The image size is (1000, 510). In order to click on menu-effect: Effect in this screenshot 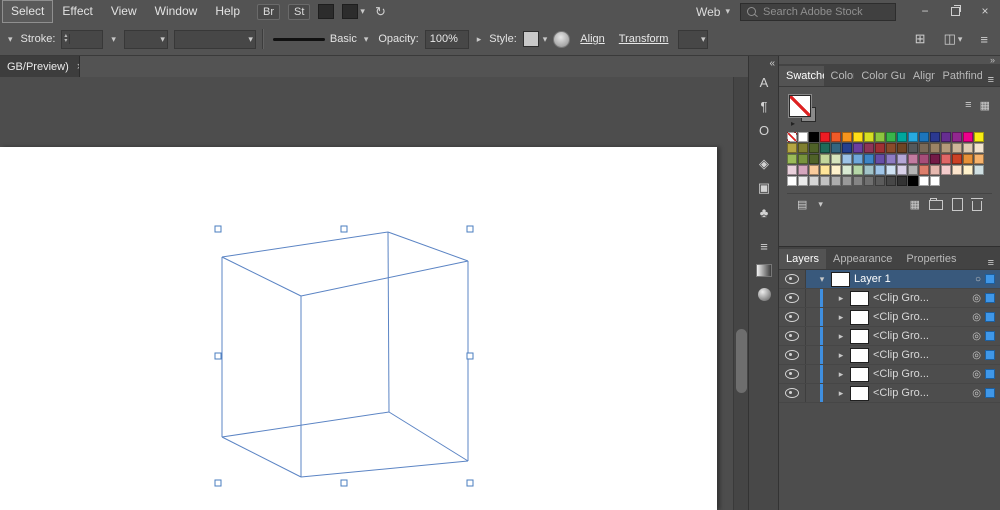, I will do `click(77, 11)`.